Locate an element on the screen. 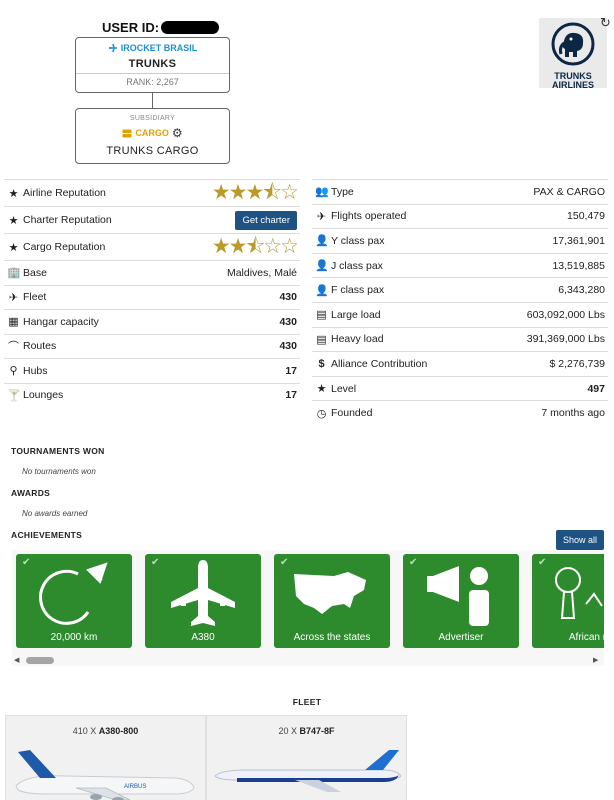  achievement-card: ✔ 20,000 km is located at coordinates (74, 601).